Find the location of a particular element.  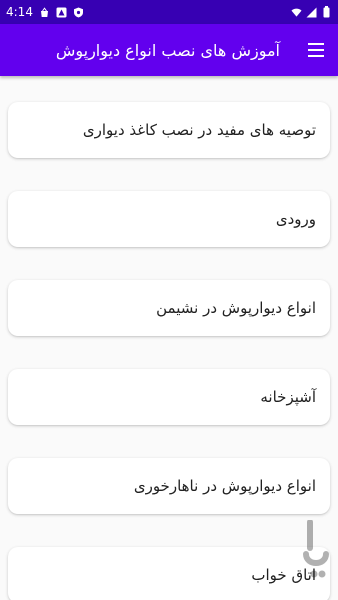

list-item-label: انواع دیوارپوش در نشیمن is located at coordinates (236, 308).